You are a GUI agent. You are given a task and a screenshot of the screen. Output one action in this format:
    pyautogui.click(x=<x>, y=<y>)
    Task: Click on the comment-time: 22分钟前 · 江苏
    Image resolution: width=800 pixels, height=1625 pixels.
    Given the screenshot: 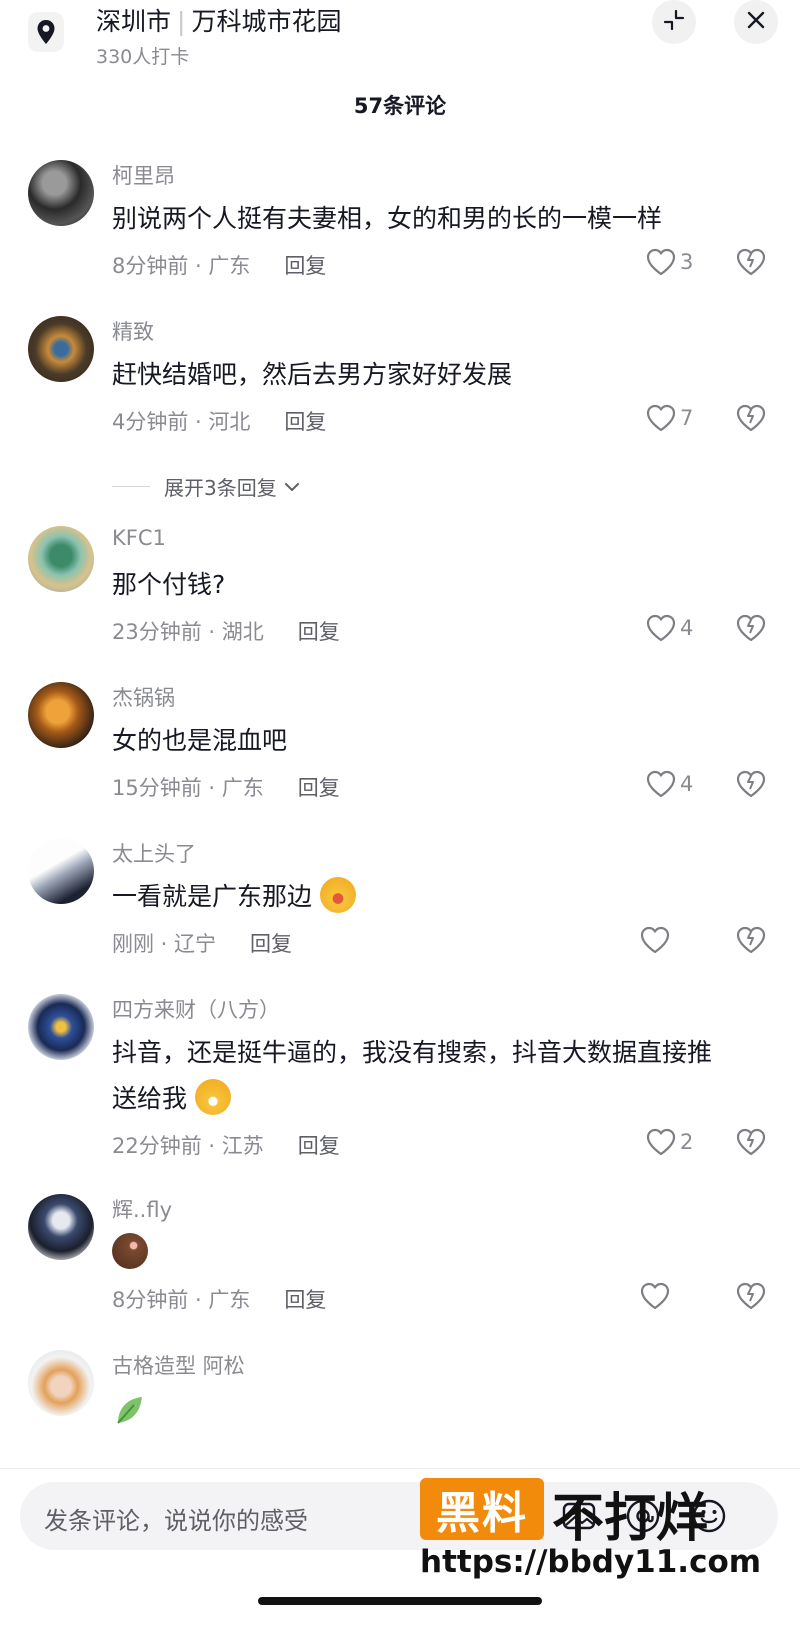 What is the action you would take?
    pyautogui.click(x=188, y=1146)
    